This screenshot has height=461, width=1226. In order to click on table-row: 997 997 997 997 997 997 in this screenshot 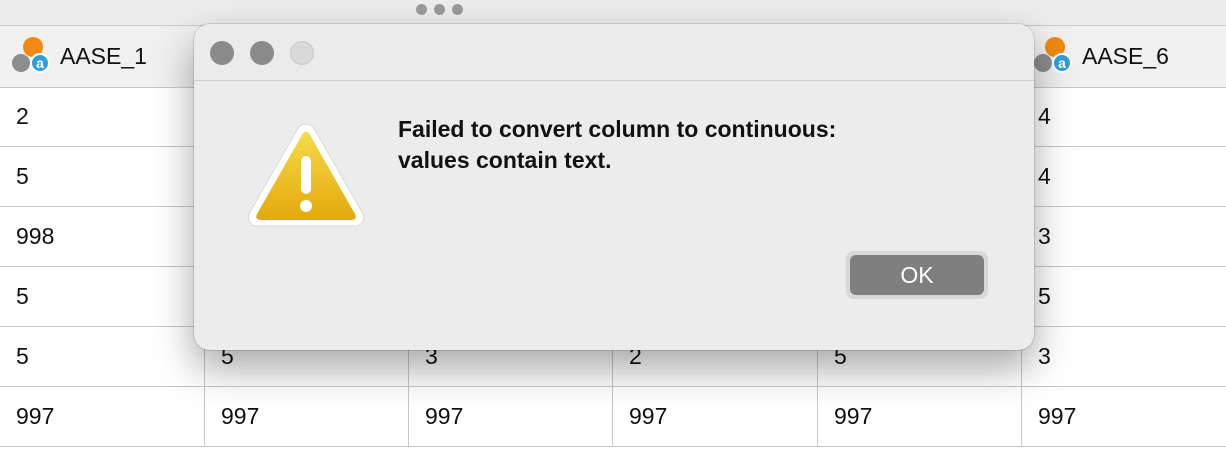, I will do `click(613, 417)`.